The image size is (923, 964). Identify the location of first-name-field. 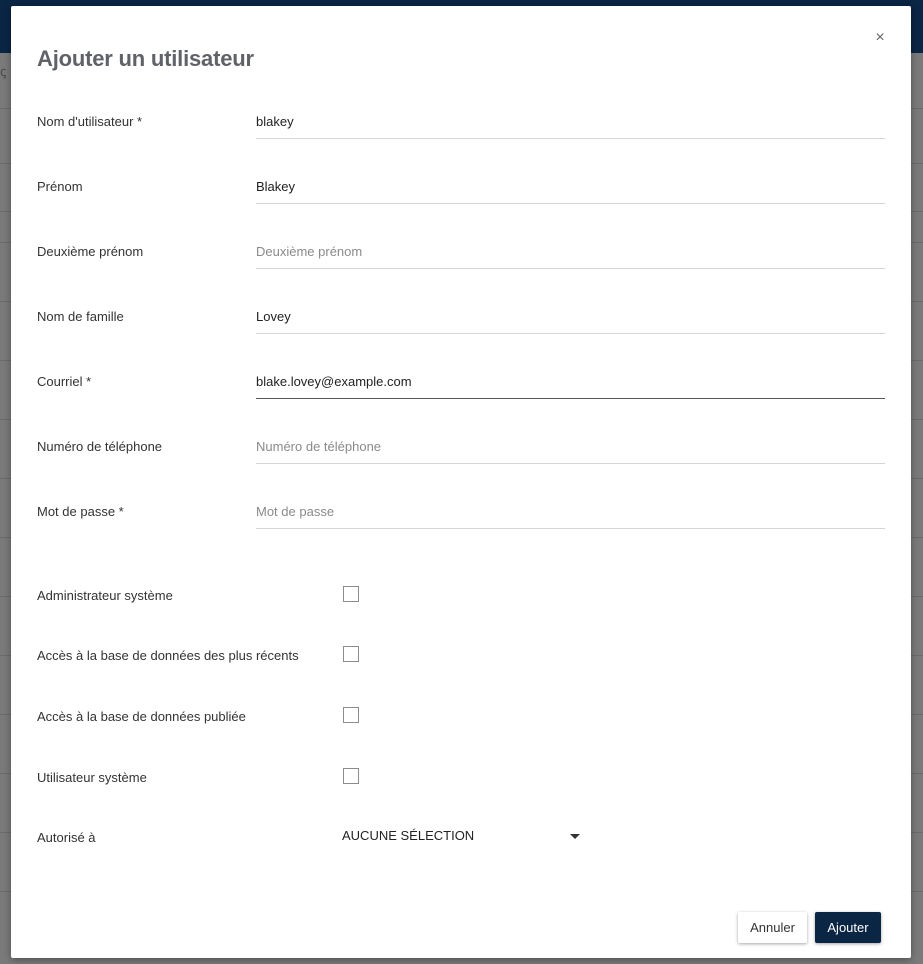
(570, 187).